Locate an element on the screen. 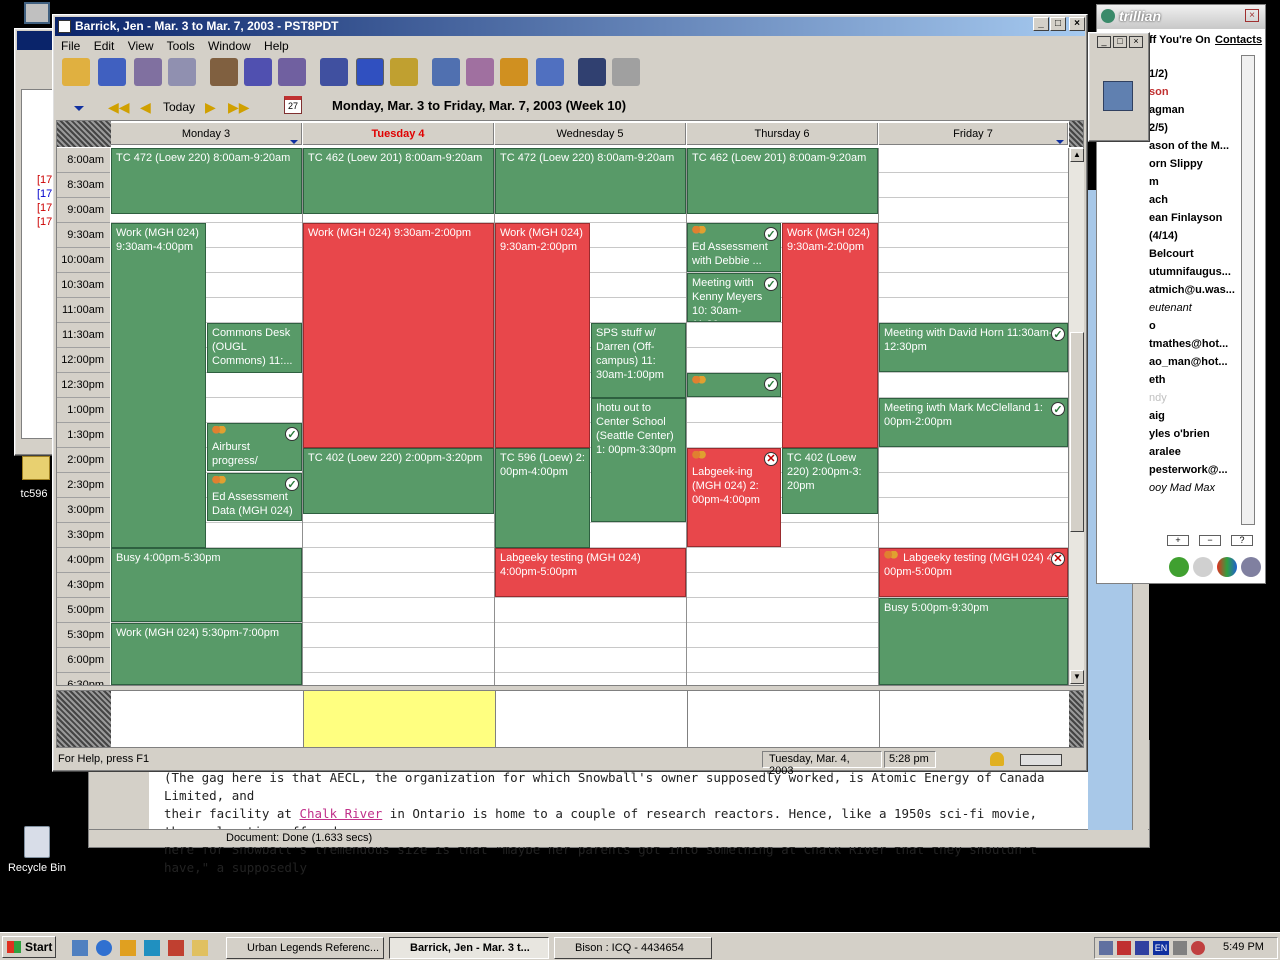 The image size is (1280, 960). contact-scrollbar is located at coordinates (1248, 290).